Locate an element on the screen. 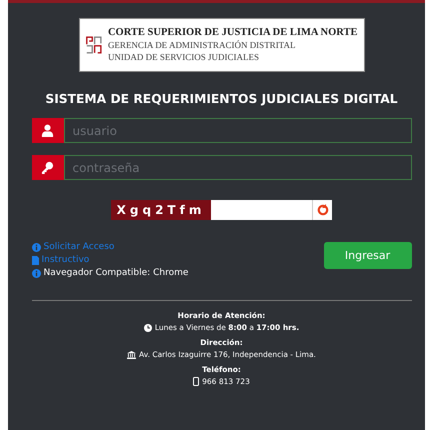 Image resolution: width=433 pixels, height=430 pixels. file-icon is located at coordinates (35, 260).